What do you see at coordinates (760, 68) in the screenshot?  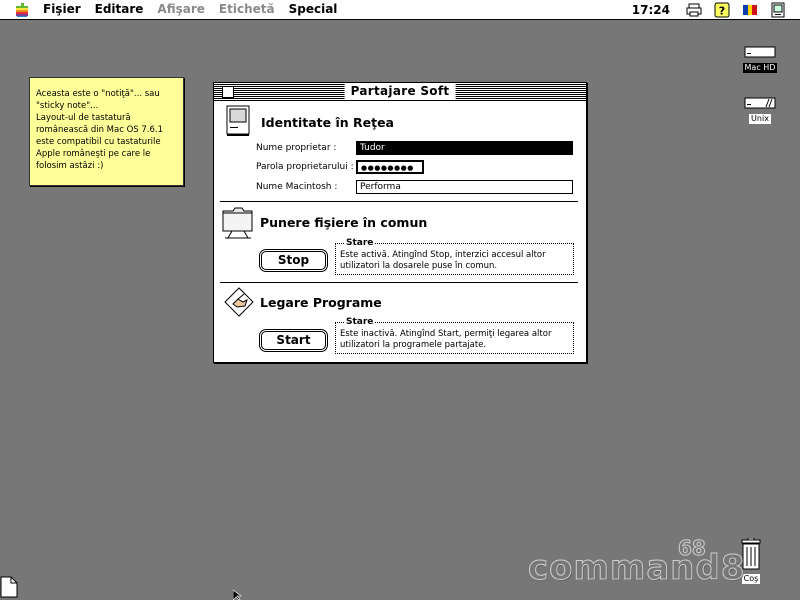 I see `desktop-icon-label: Mac HD` at bounding box center [760, 68].